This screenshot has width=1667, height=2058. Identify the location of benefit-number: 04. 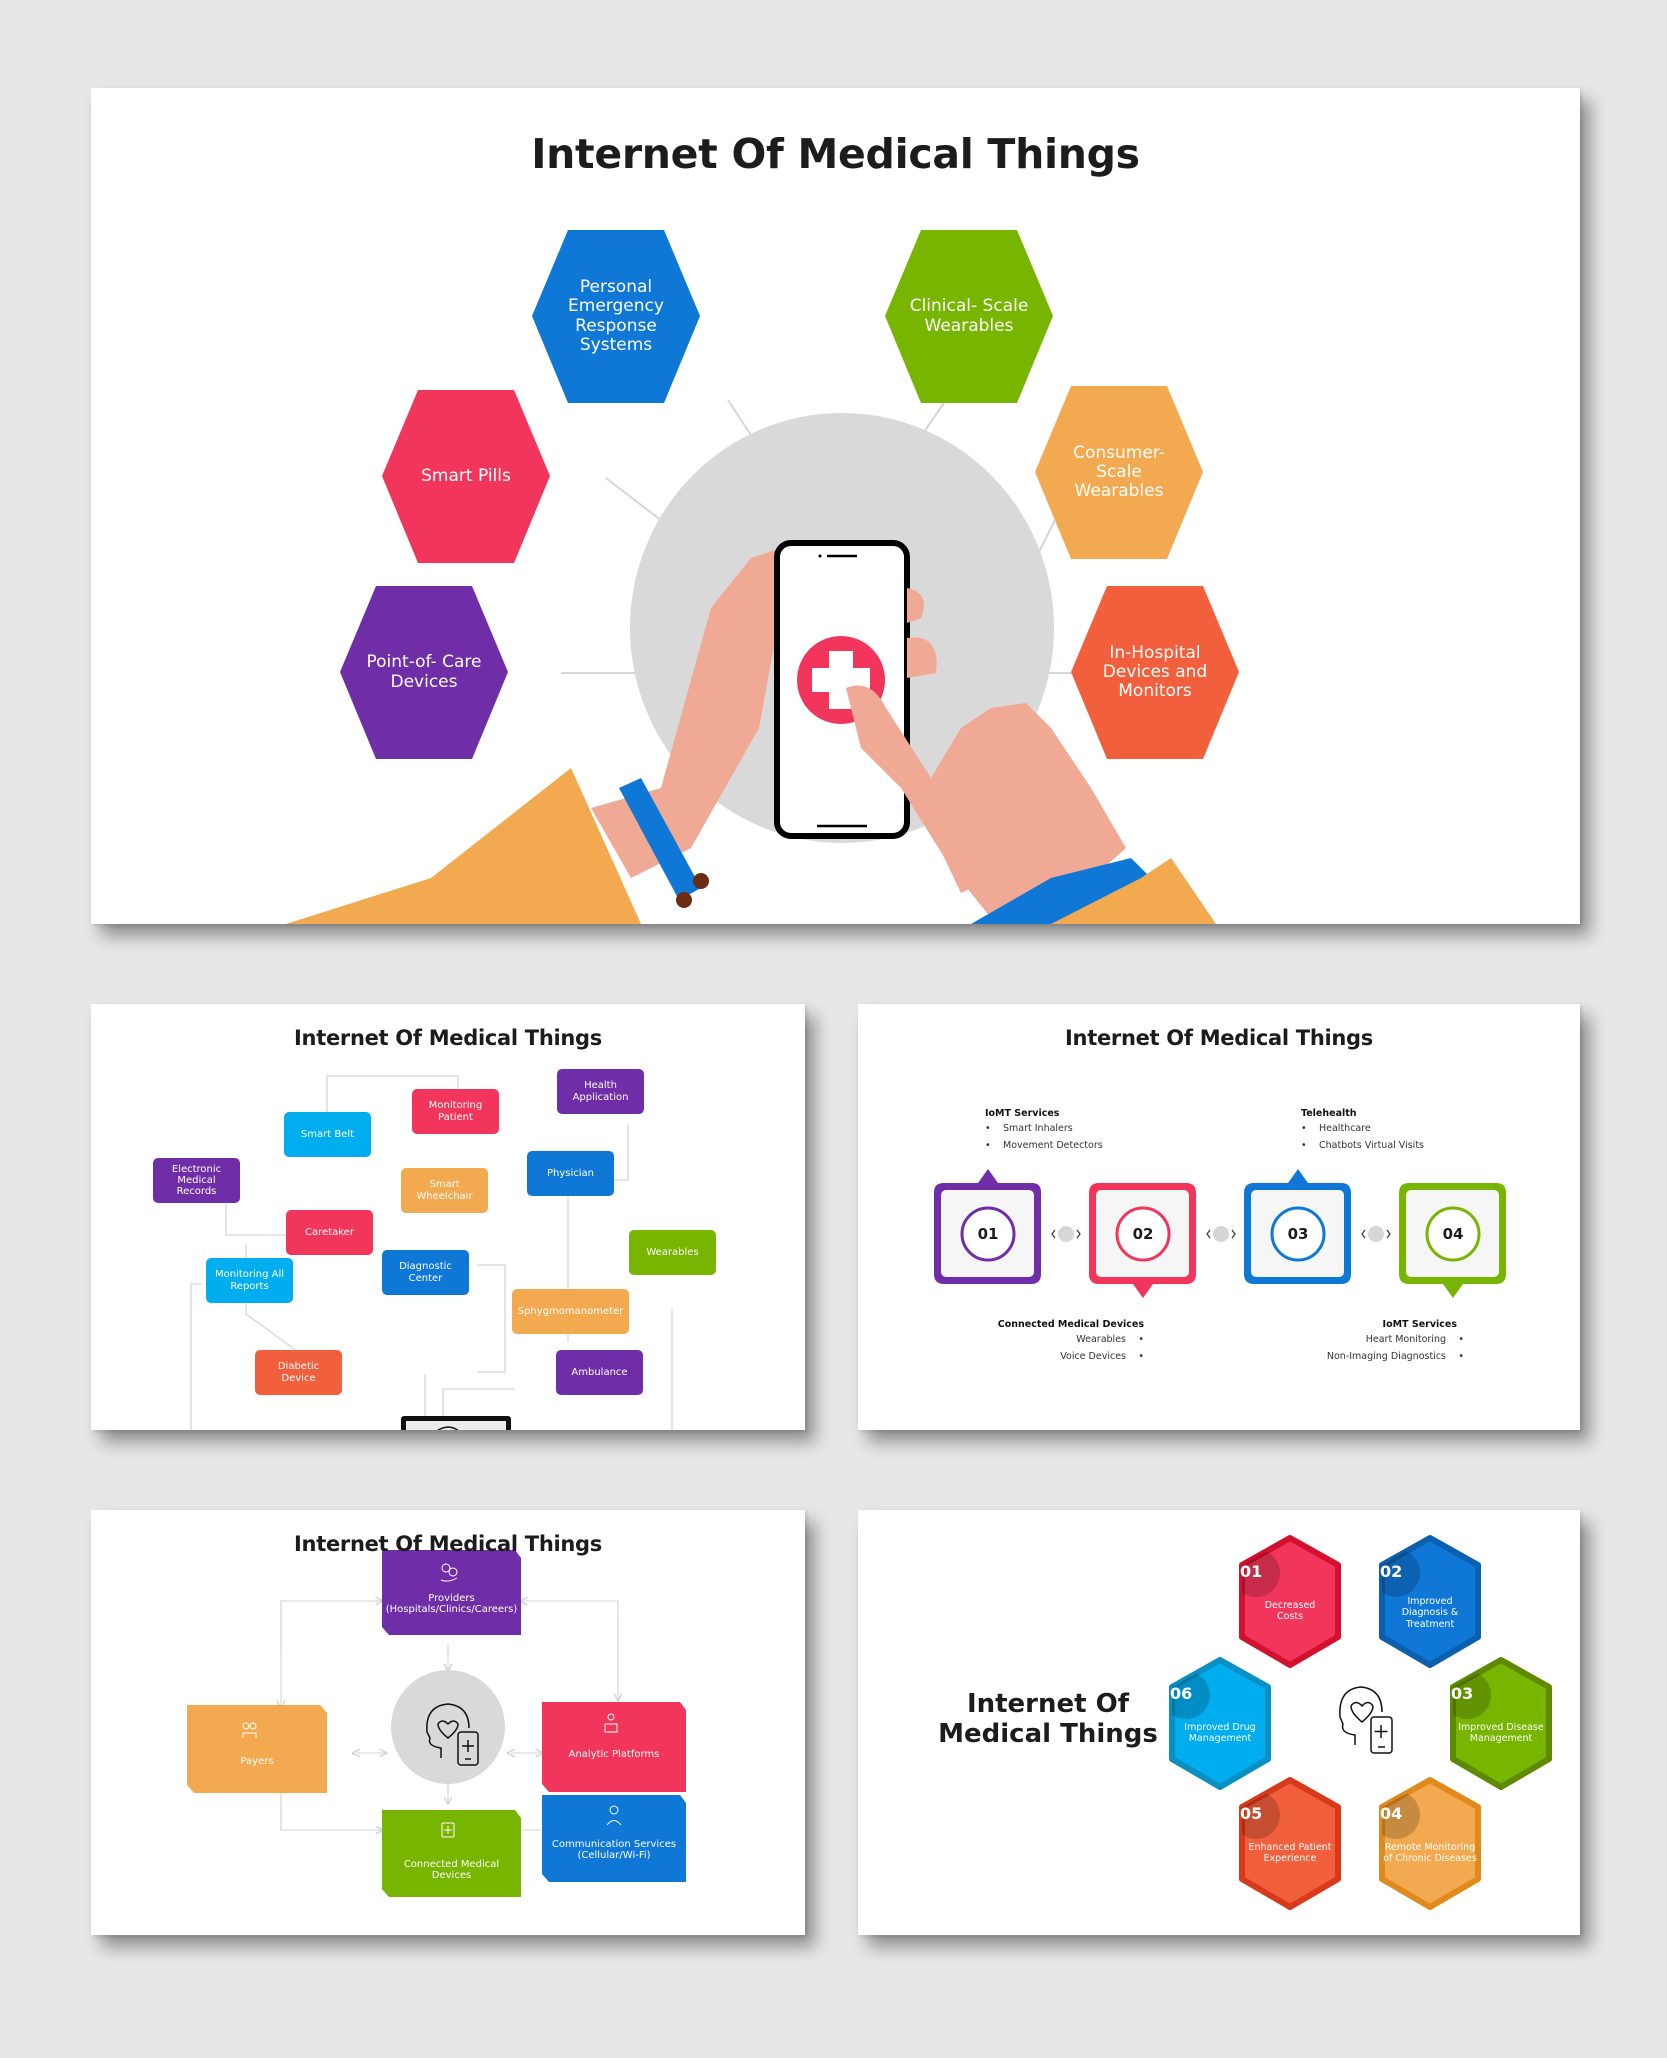
(1391, 1813).